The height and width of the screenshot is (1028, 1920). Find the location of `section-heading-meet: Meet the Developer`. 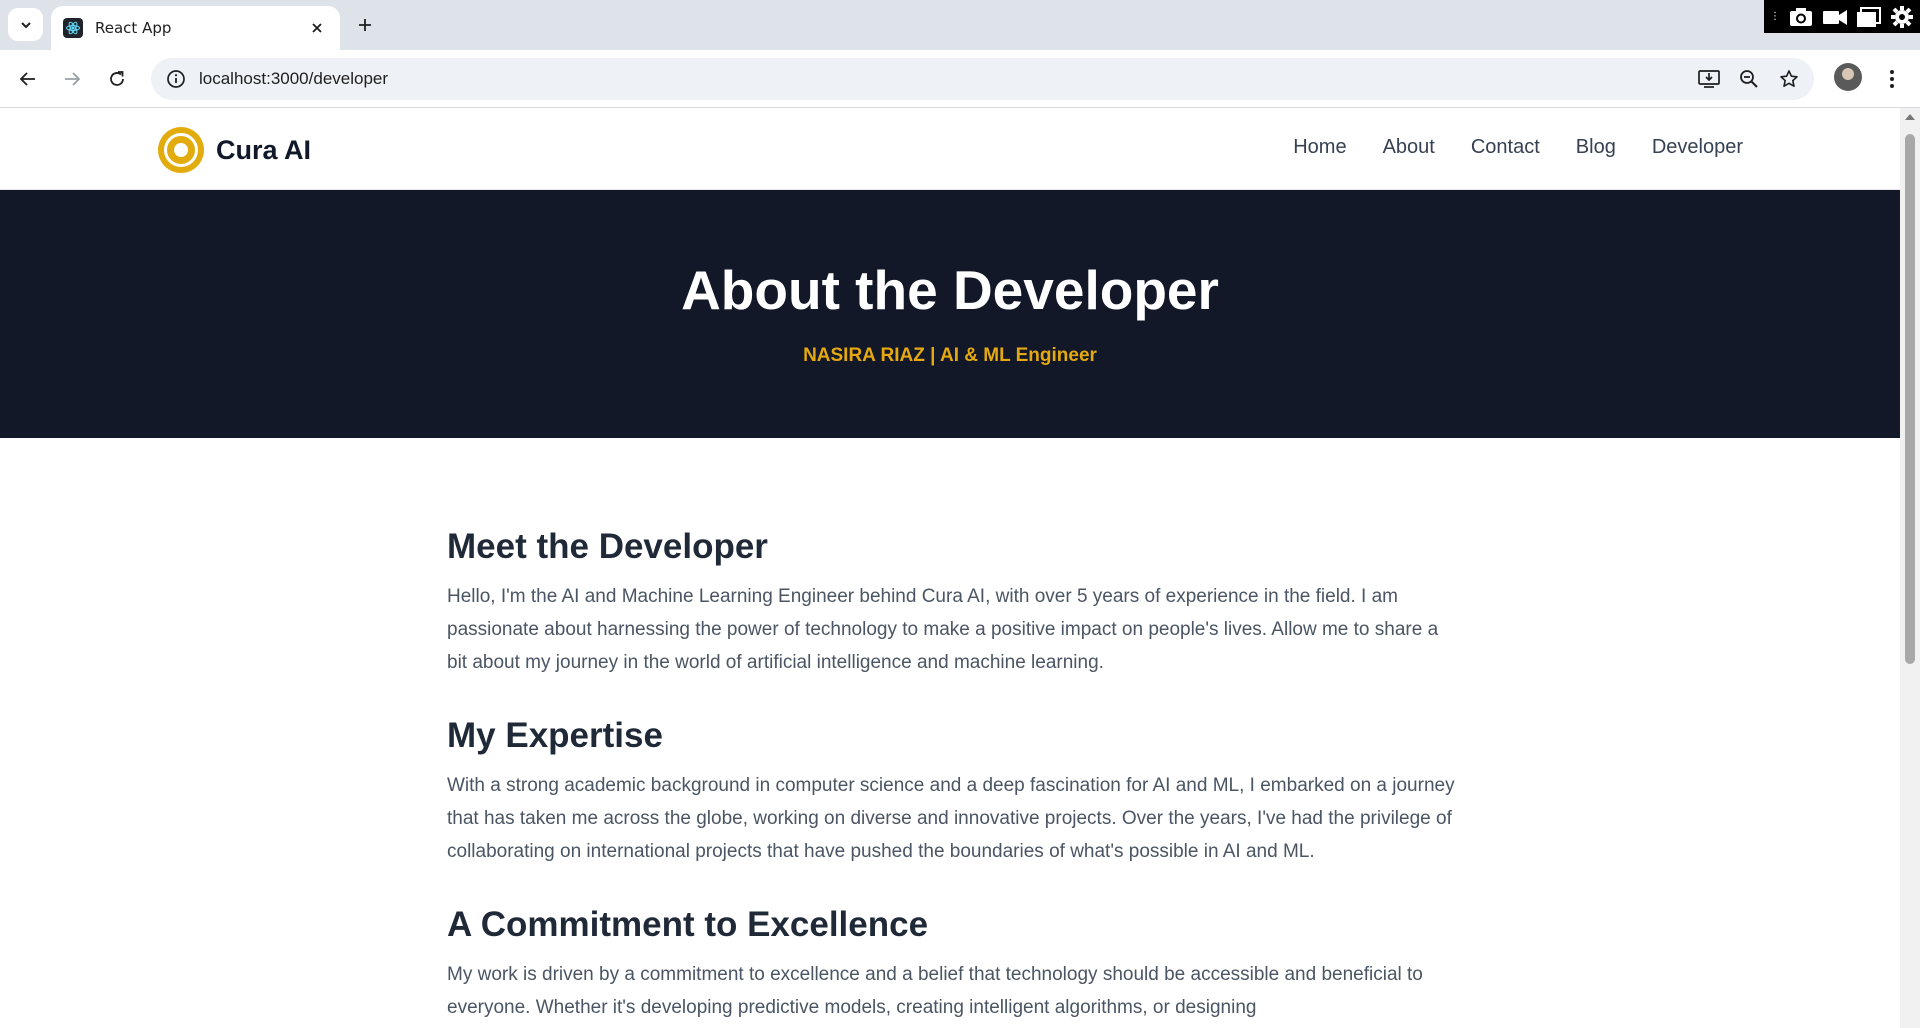

section-heading-meet: Meet the Developer is located at coordinates (607, 546).